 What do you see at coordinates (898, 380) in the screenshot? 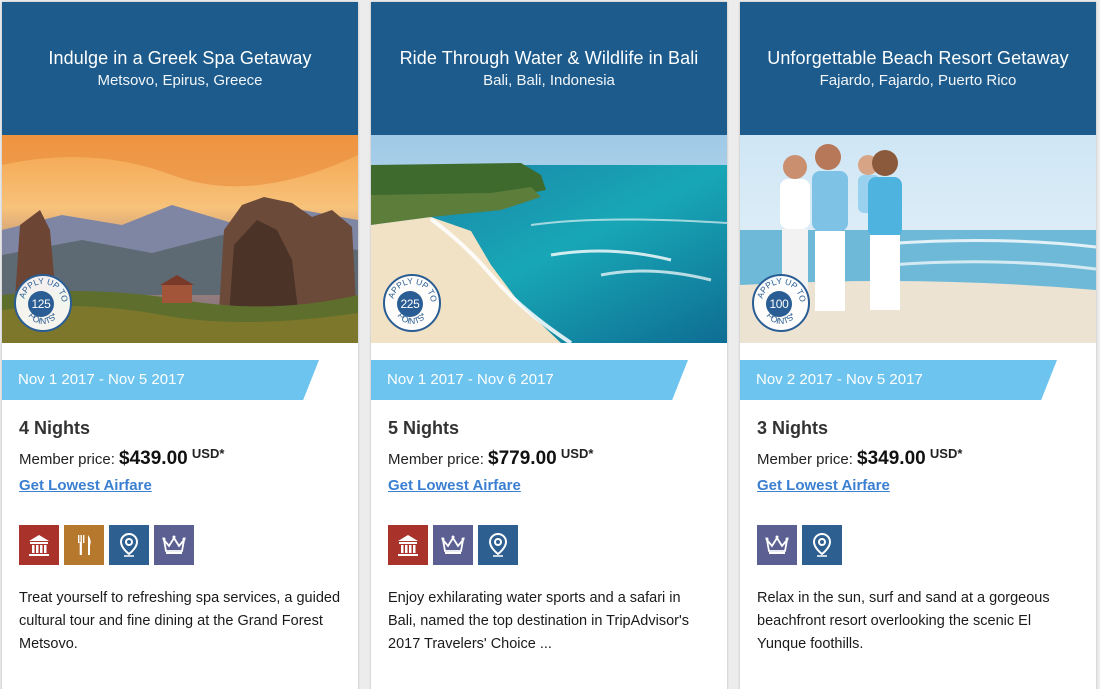
I see `travel-dates: Nov 2 2017 - Nov 5 2017` at bounding box center [898, 380].